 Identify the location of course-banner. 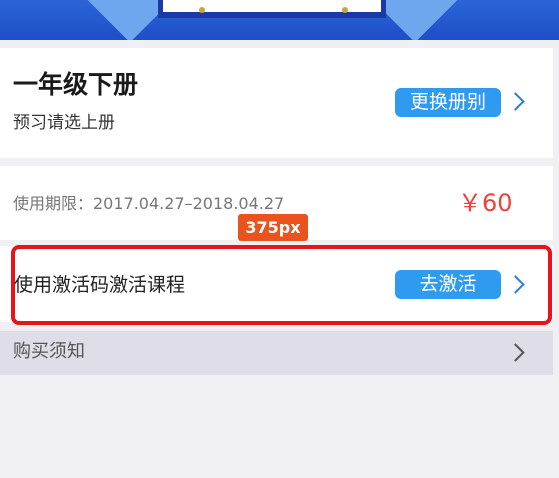
(279, 20).